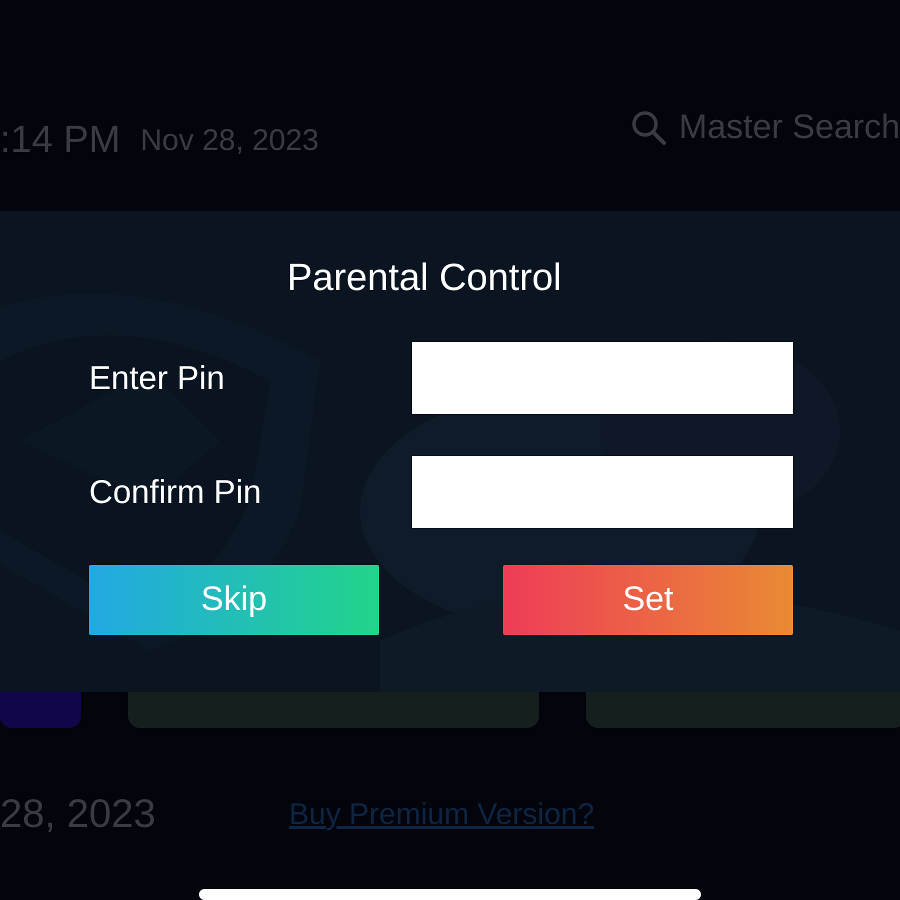 The width and height of the screenshot is (900, 900). Describe the element at coordinates (648, 128) in the screenshot. I see `search-icon` at that location.